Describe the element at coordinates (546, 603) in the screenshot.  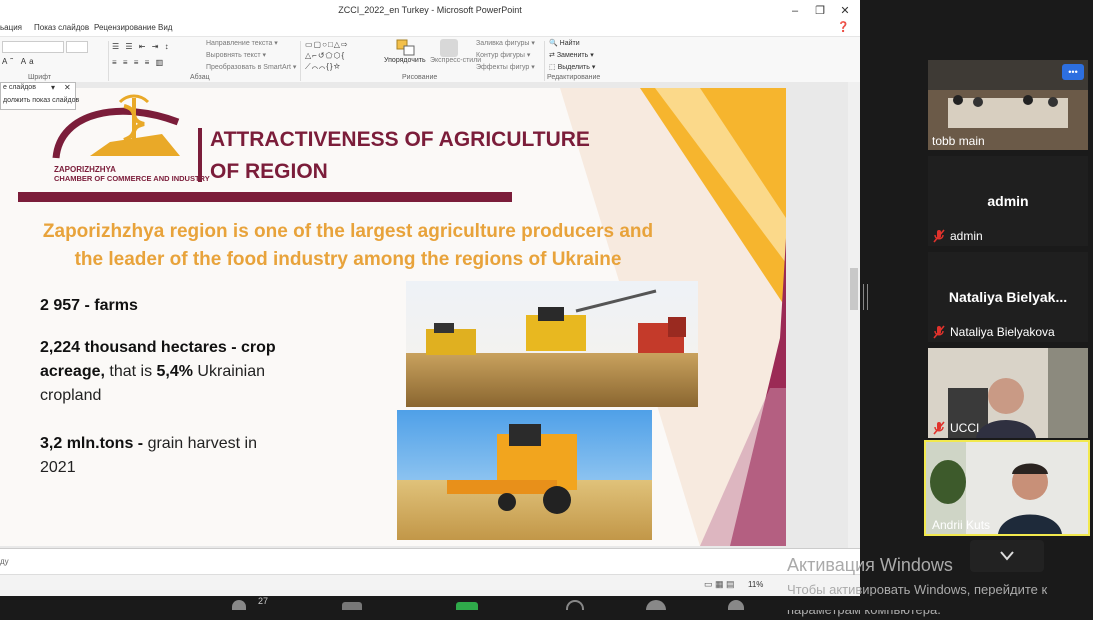
I see `meeting-toolbar: 27` at that location.